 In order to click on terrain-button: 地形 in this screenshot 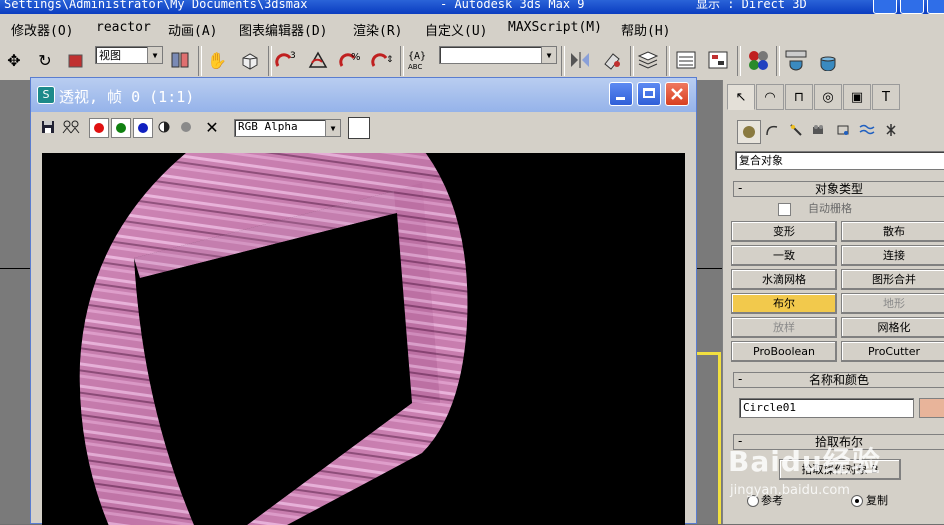, I will do `click(892, 303)`.